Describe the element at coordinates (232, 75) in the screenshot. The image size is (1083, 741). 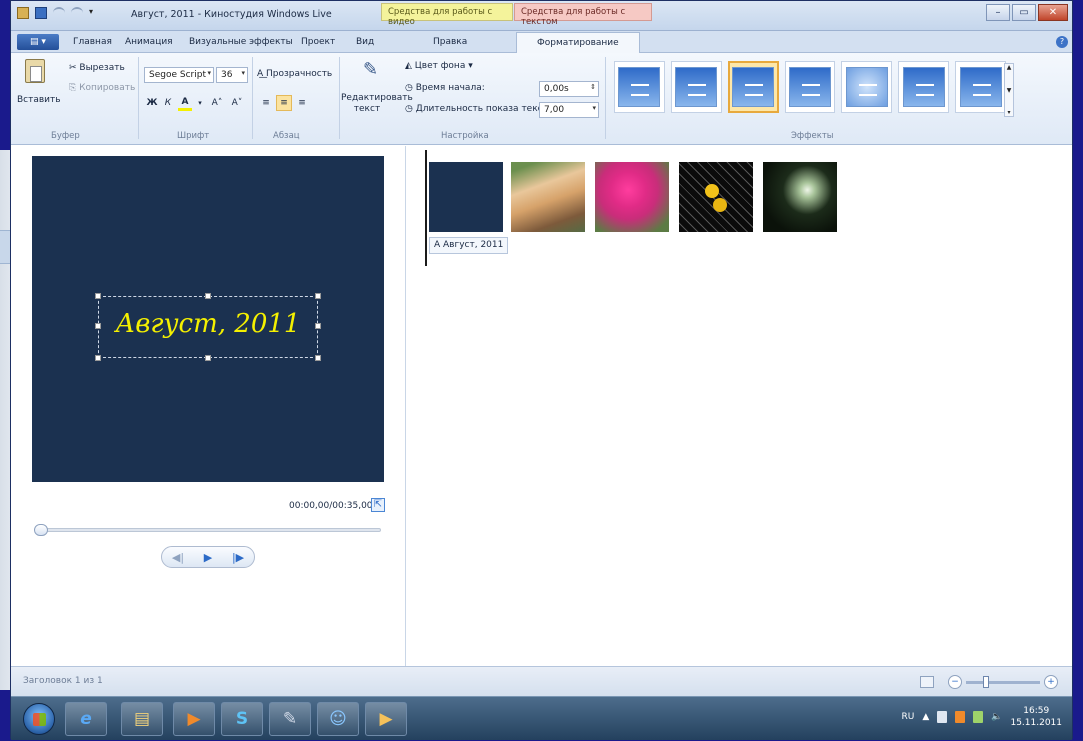
I see `font-size-select: 36 ▾` at that location.